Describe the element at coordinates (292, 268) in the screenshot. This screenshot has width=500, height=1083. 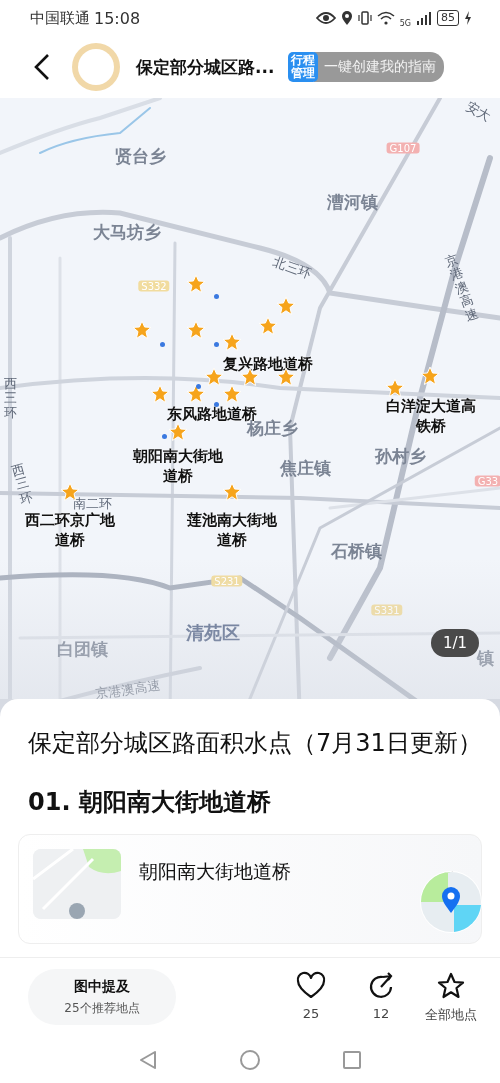
I see `road-label: 北三环` at that location.